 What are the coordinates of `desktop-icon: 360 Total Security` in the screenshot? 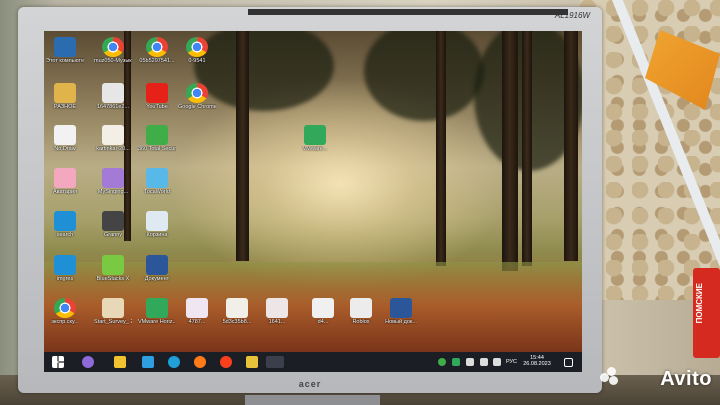 It's located at (157, 138).